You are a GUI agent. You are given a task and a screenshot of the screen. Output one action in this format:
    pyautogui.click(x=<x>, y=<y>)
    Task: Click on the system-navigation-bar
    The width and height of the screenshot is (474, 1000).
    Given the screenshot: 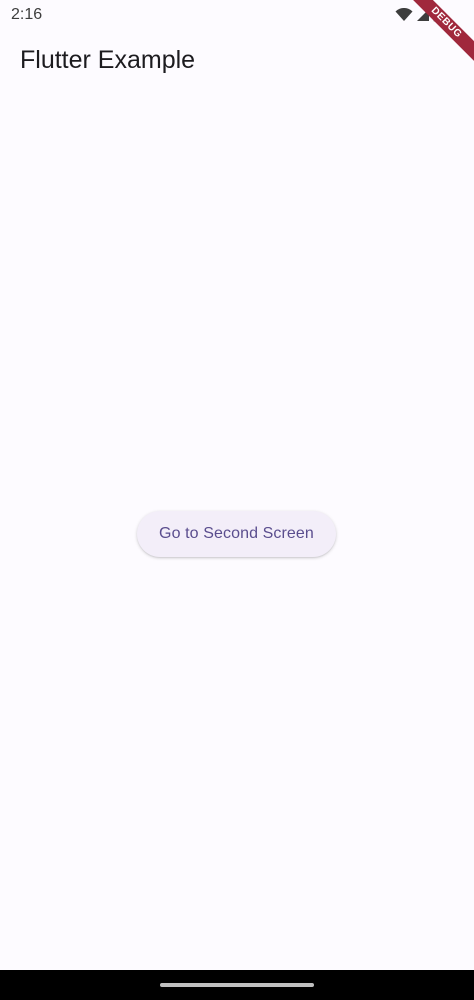 What is the action you would take?
    pyautogui.click(x=237, y=985)
    